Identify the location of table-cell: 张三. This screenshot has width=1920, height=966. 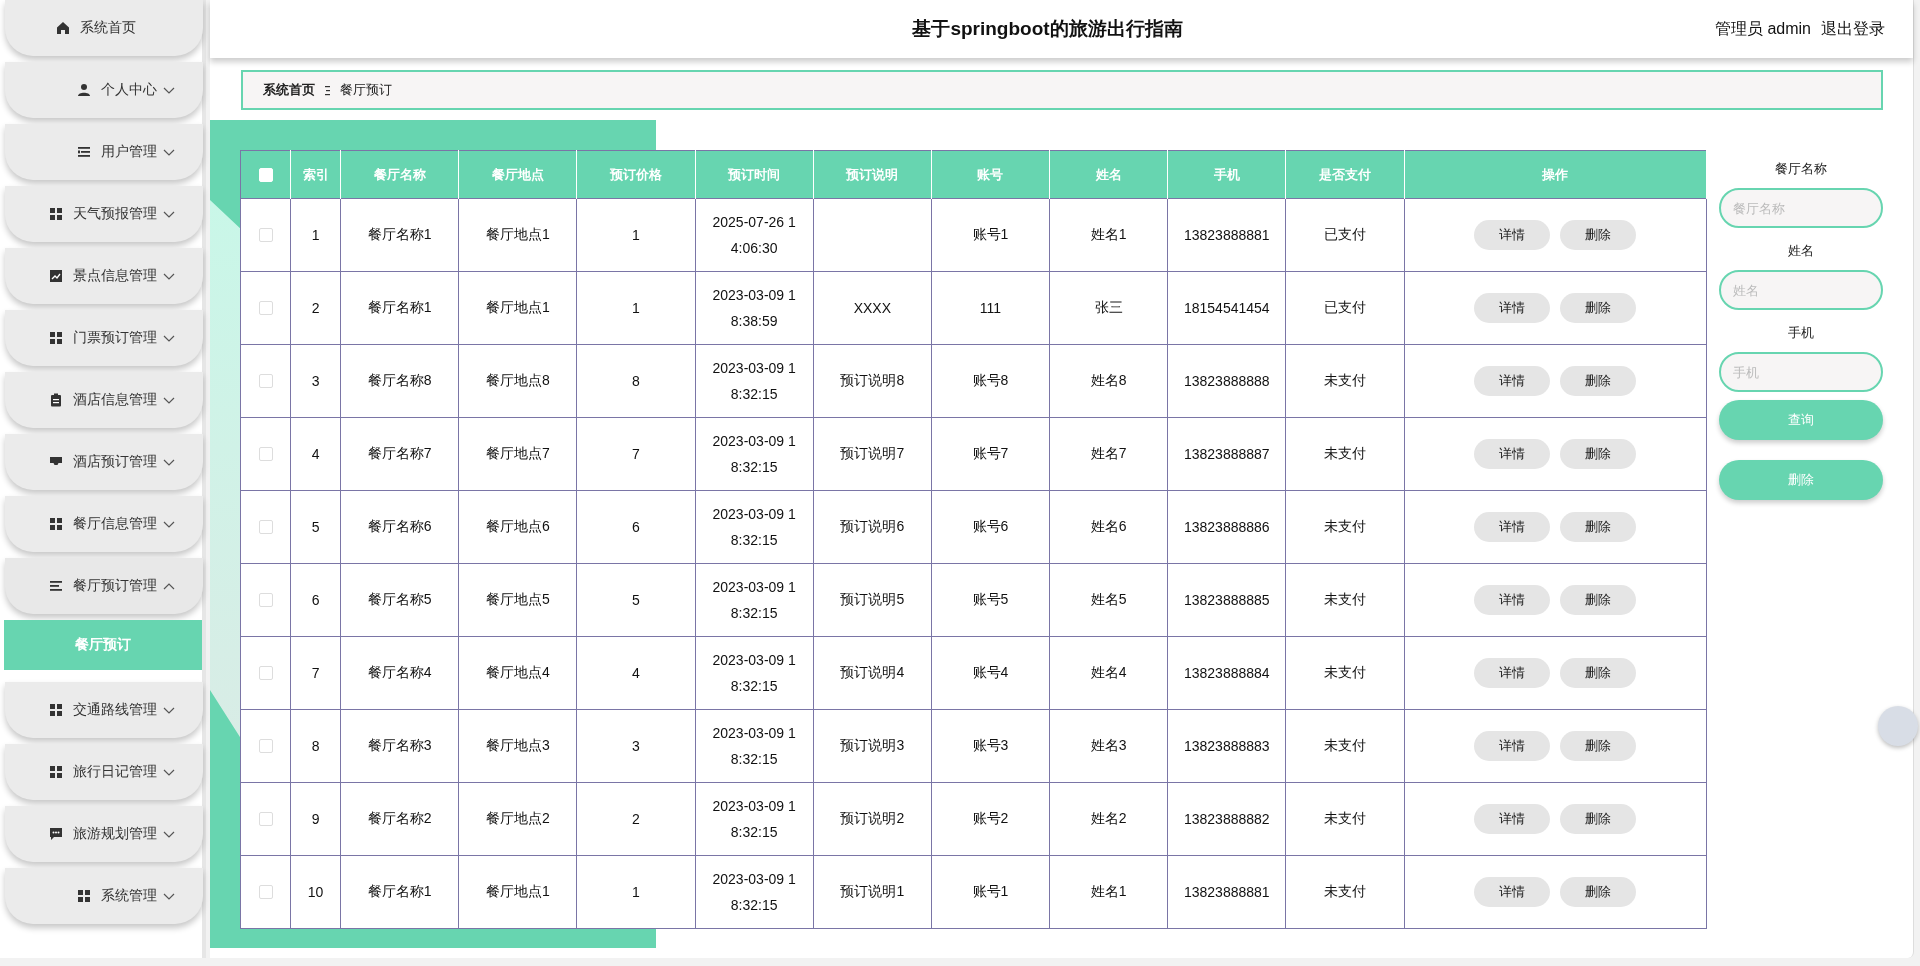
(1108, 307).